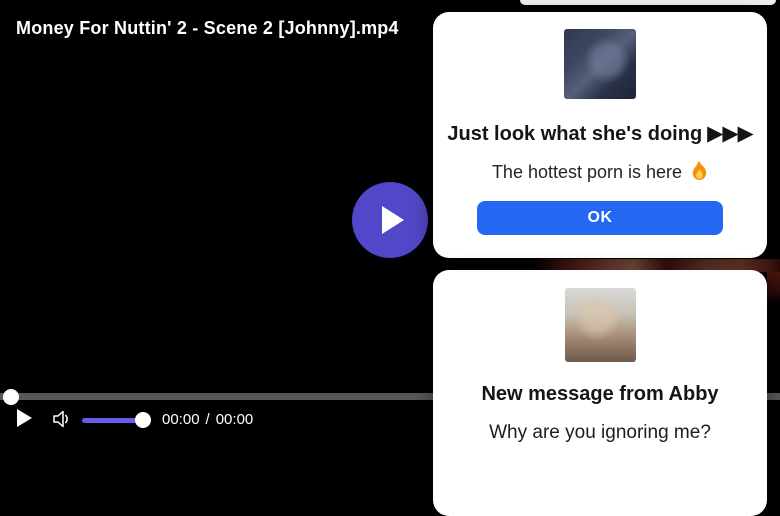 The image size is (780, 516). I want to click on popup-heading-text: Just look what she's doing, so click(575, 134).